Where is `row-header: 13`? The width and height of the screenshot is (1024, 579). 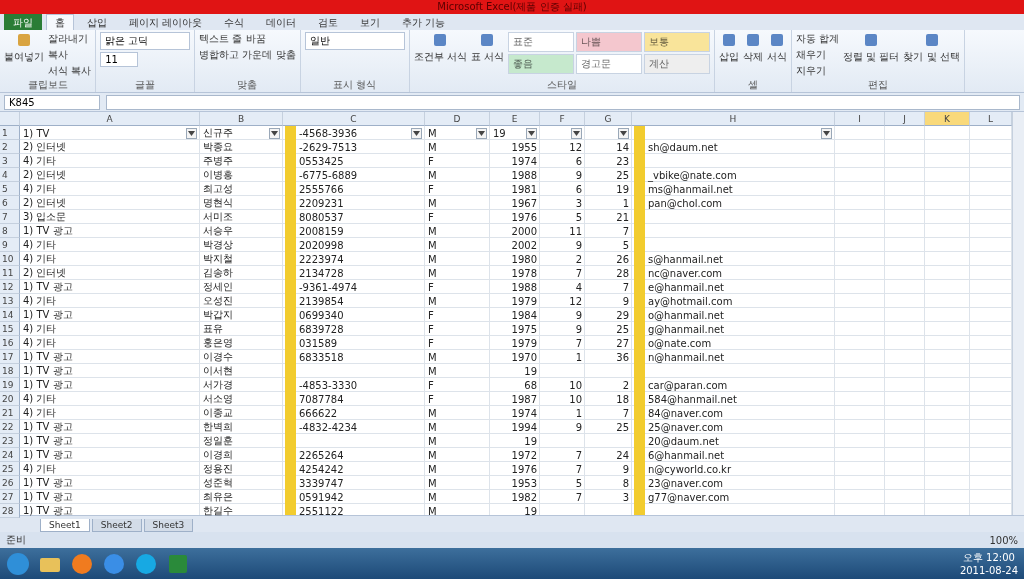
row-header: 13 is located at coordinates (10, 301).